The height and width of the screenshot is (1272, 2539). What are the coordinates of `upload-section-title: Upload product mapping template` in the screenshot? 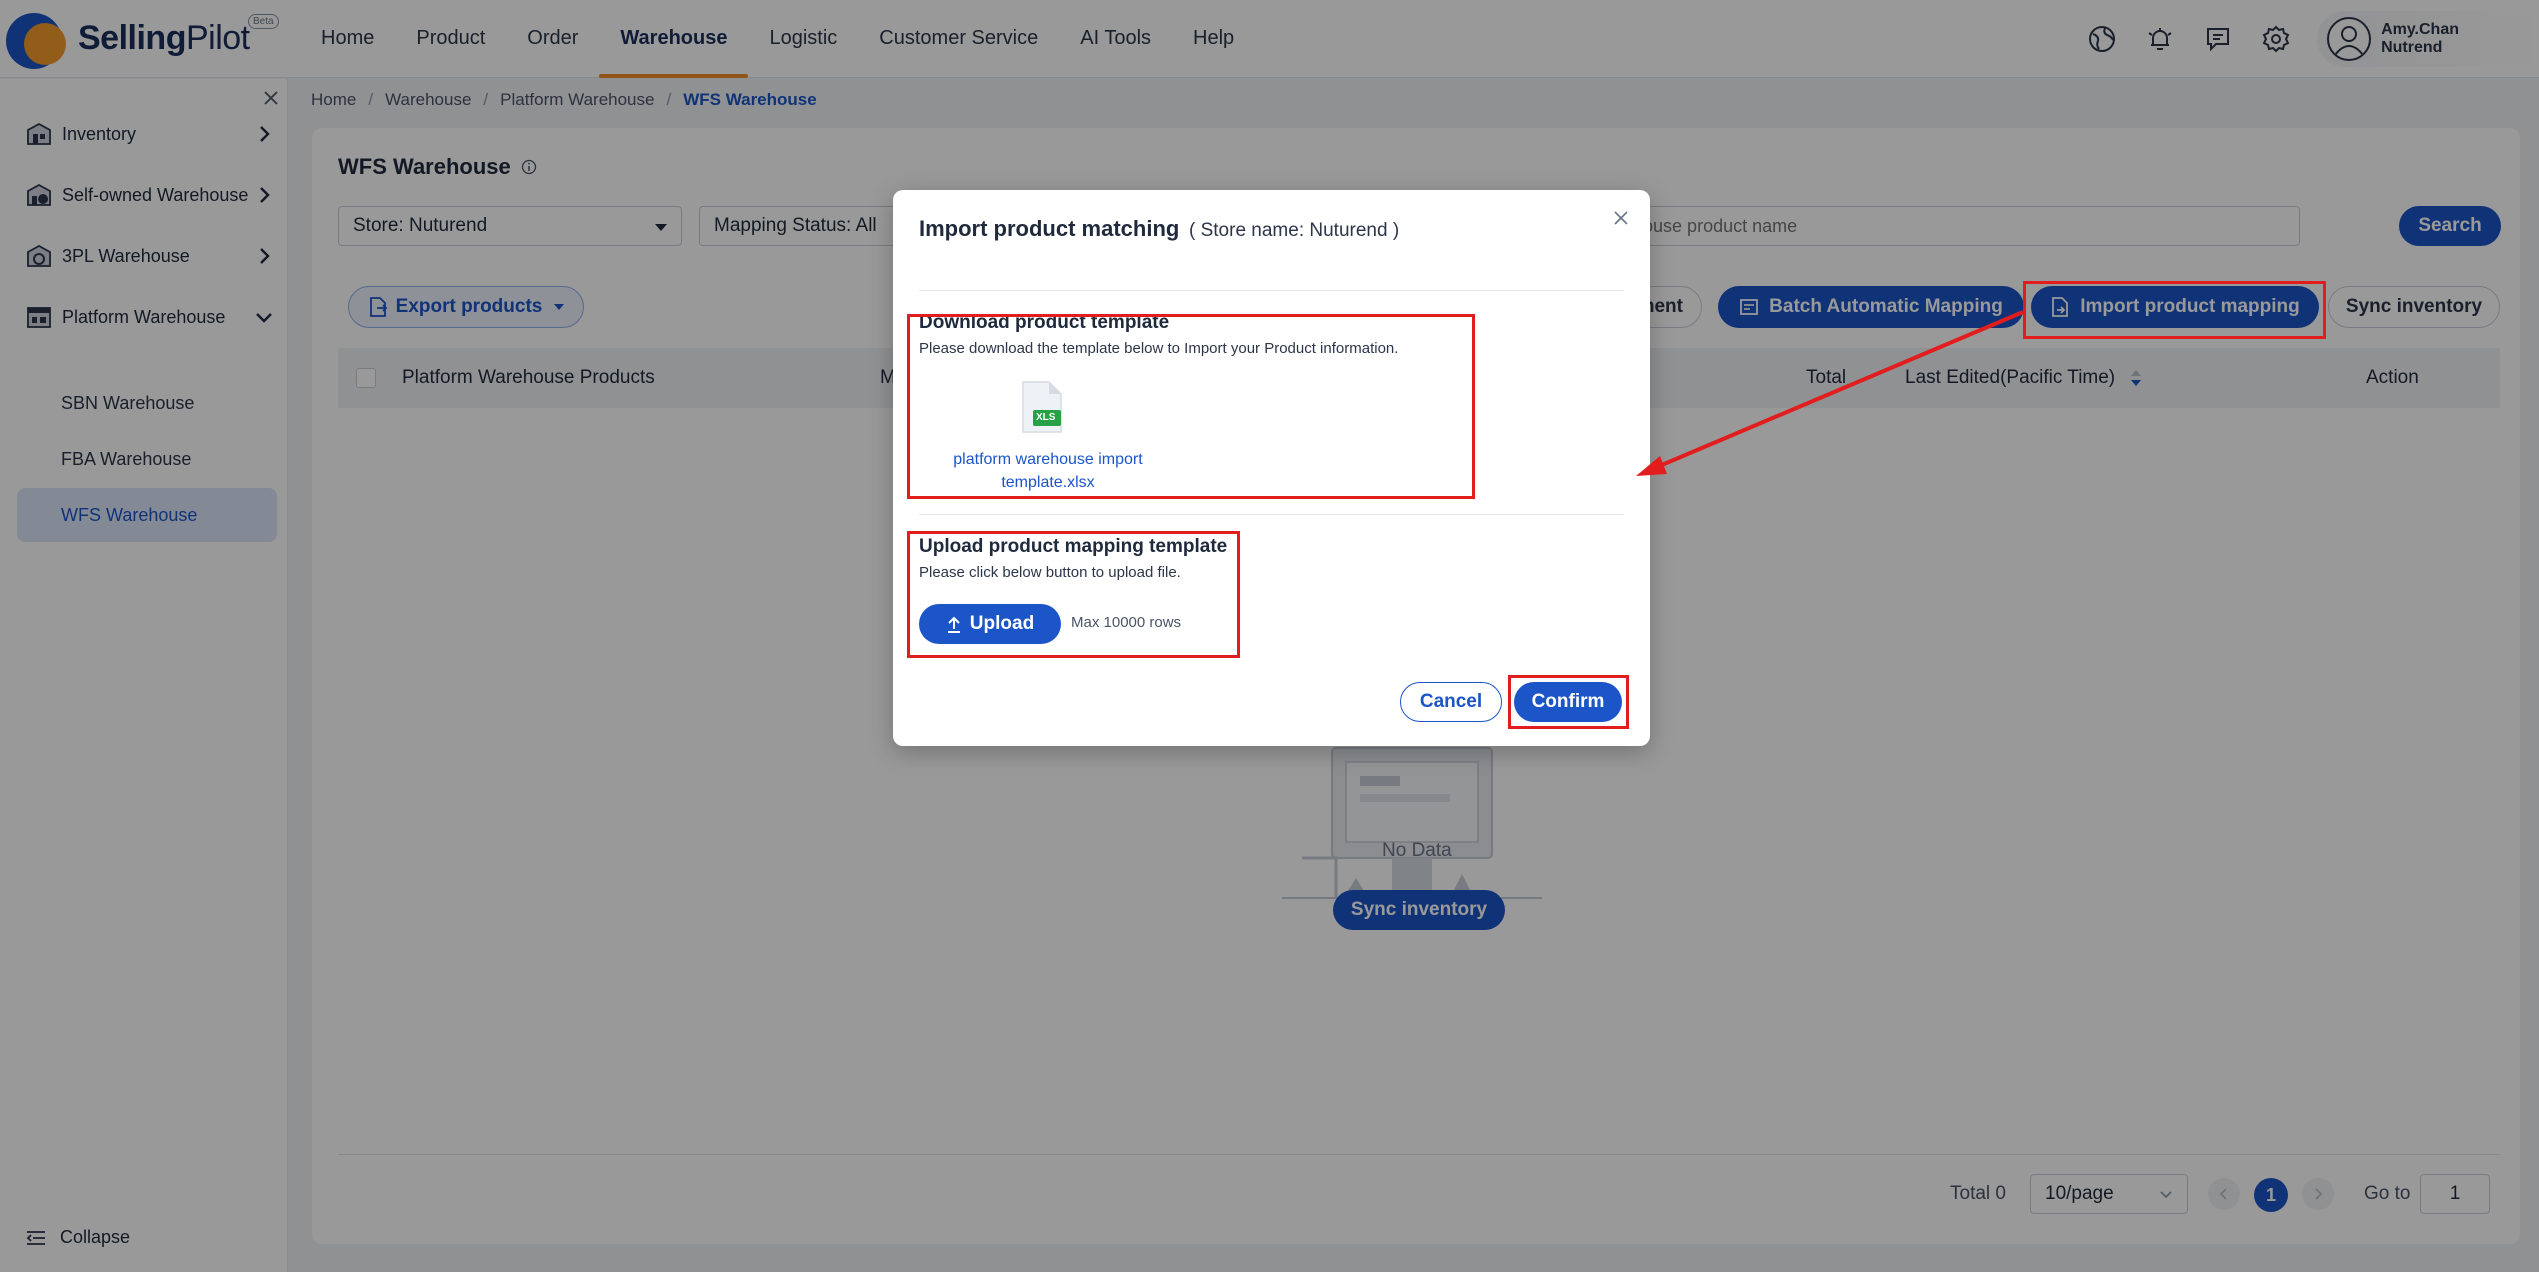 It's located at (1073, 546).